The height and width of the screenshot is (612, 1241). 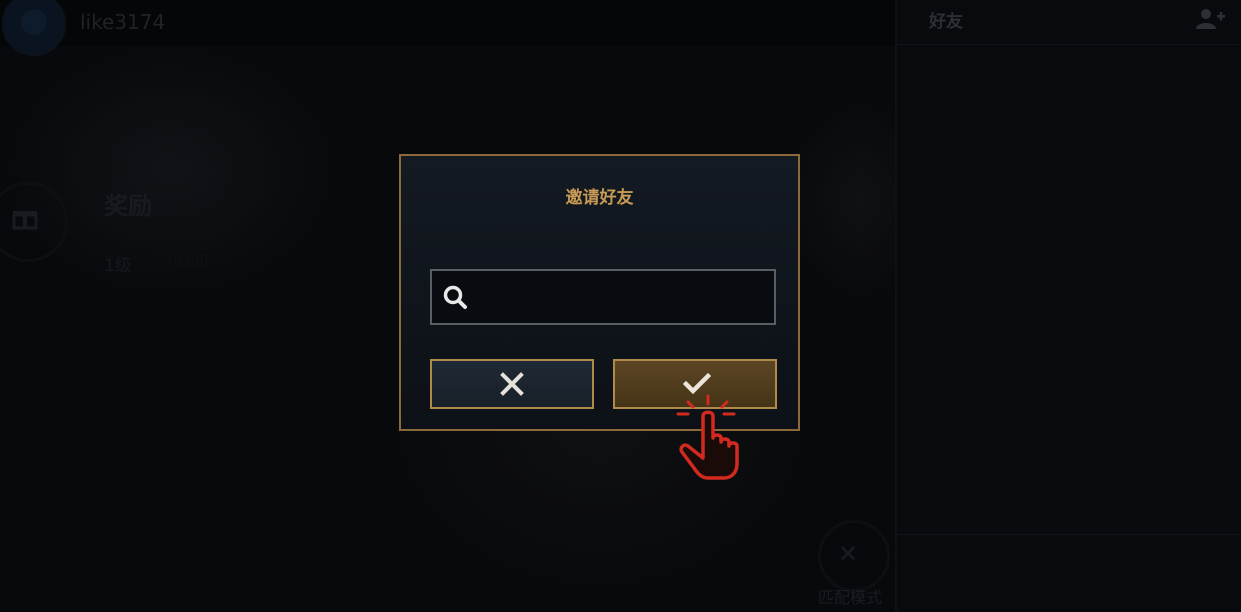 I want to click on invite-friend-dialog: 邀请好友, so click(x=599, y=292).